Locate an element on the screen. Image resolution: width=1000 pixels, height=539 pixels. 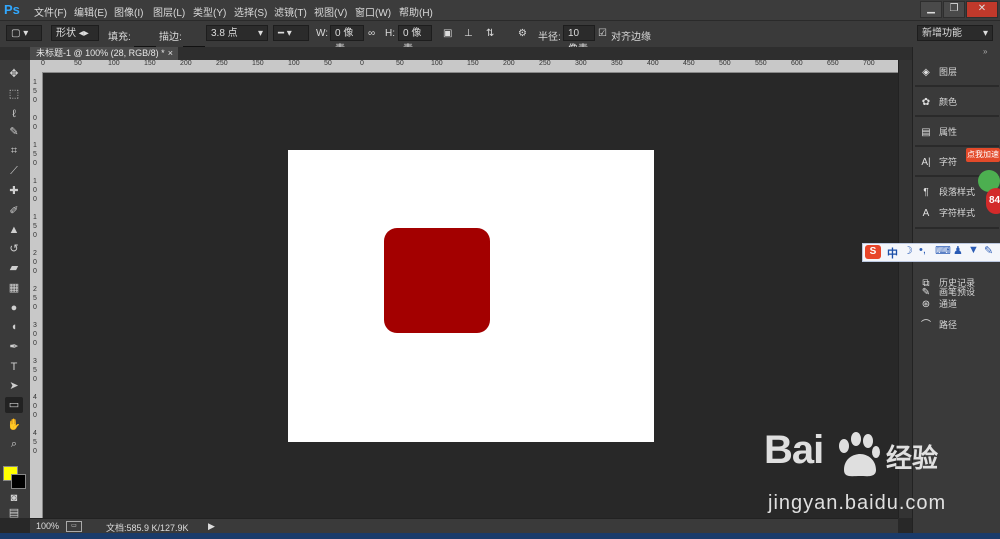
document-tab: 未标题-1 @ 100% (28, RGB/8) * × is located at coordinates (104, 53).